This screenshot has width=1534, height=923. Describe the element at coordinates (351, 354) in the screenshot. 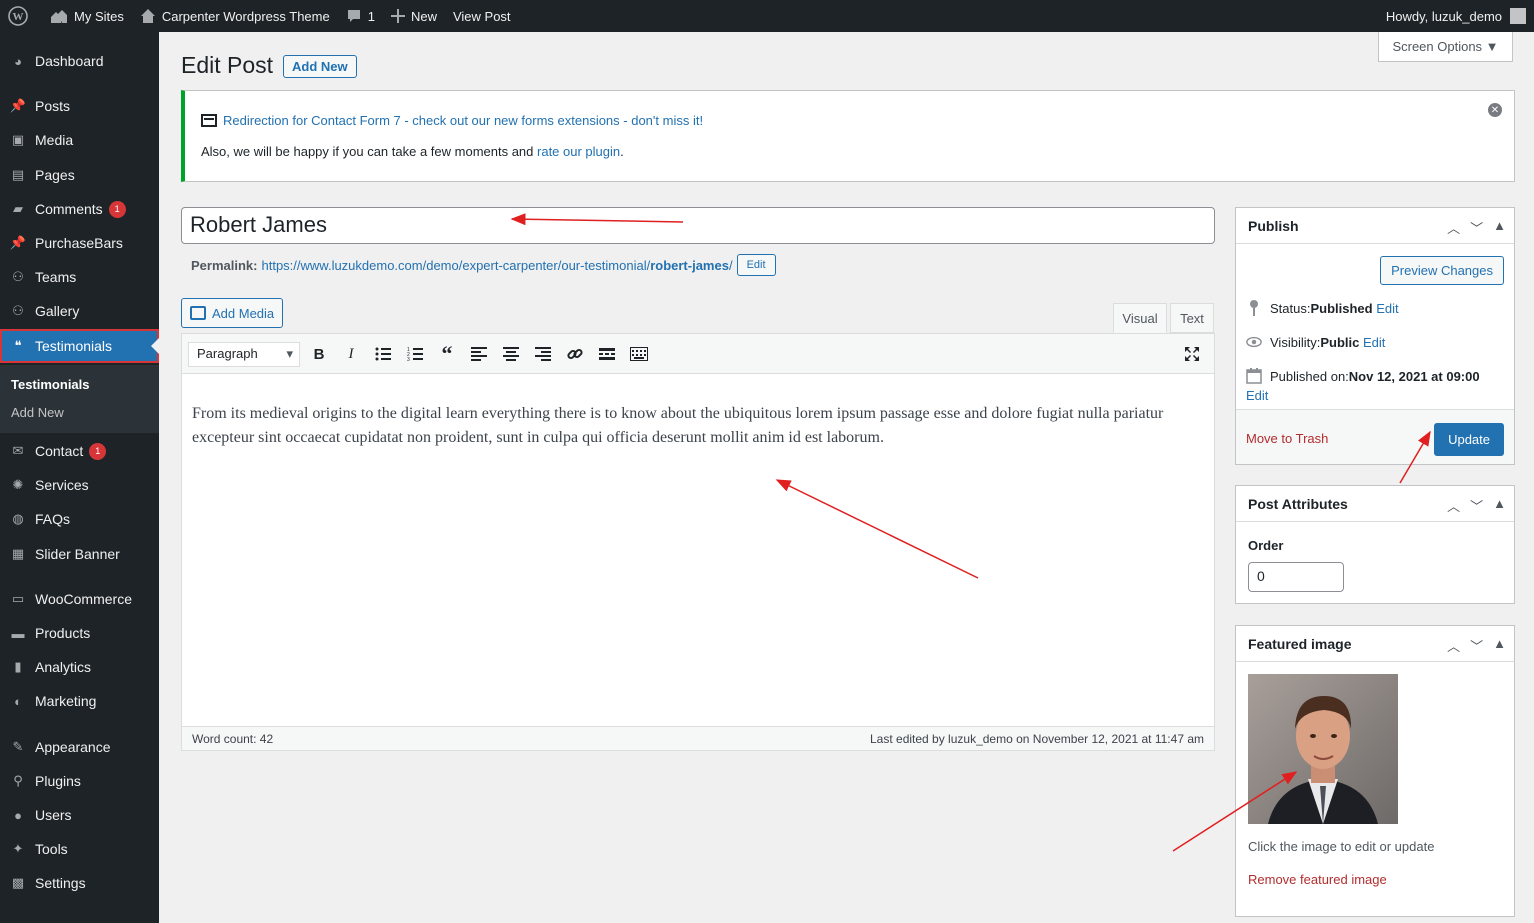

I see `italic-icon: I` at that location.